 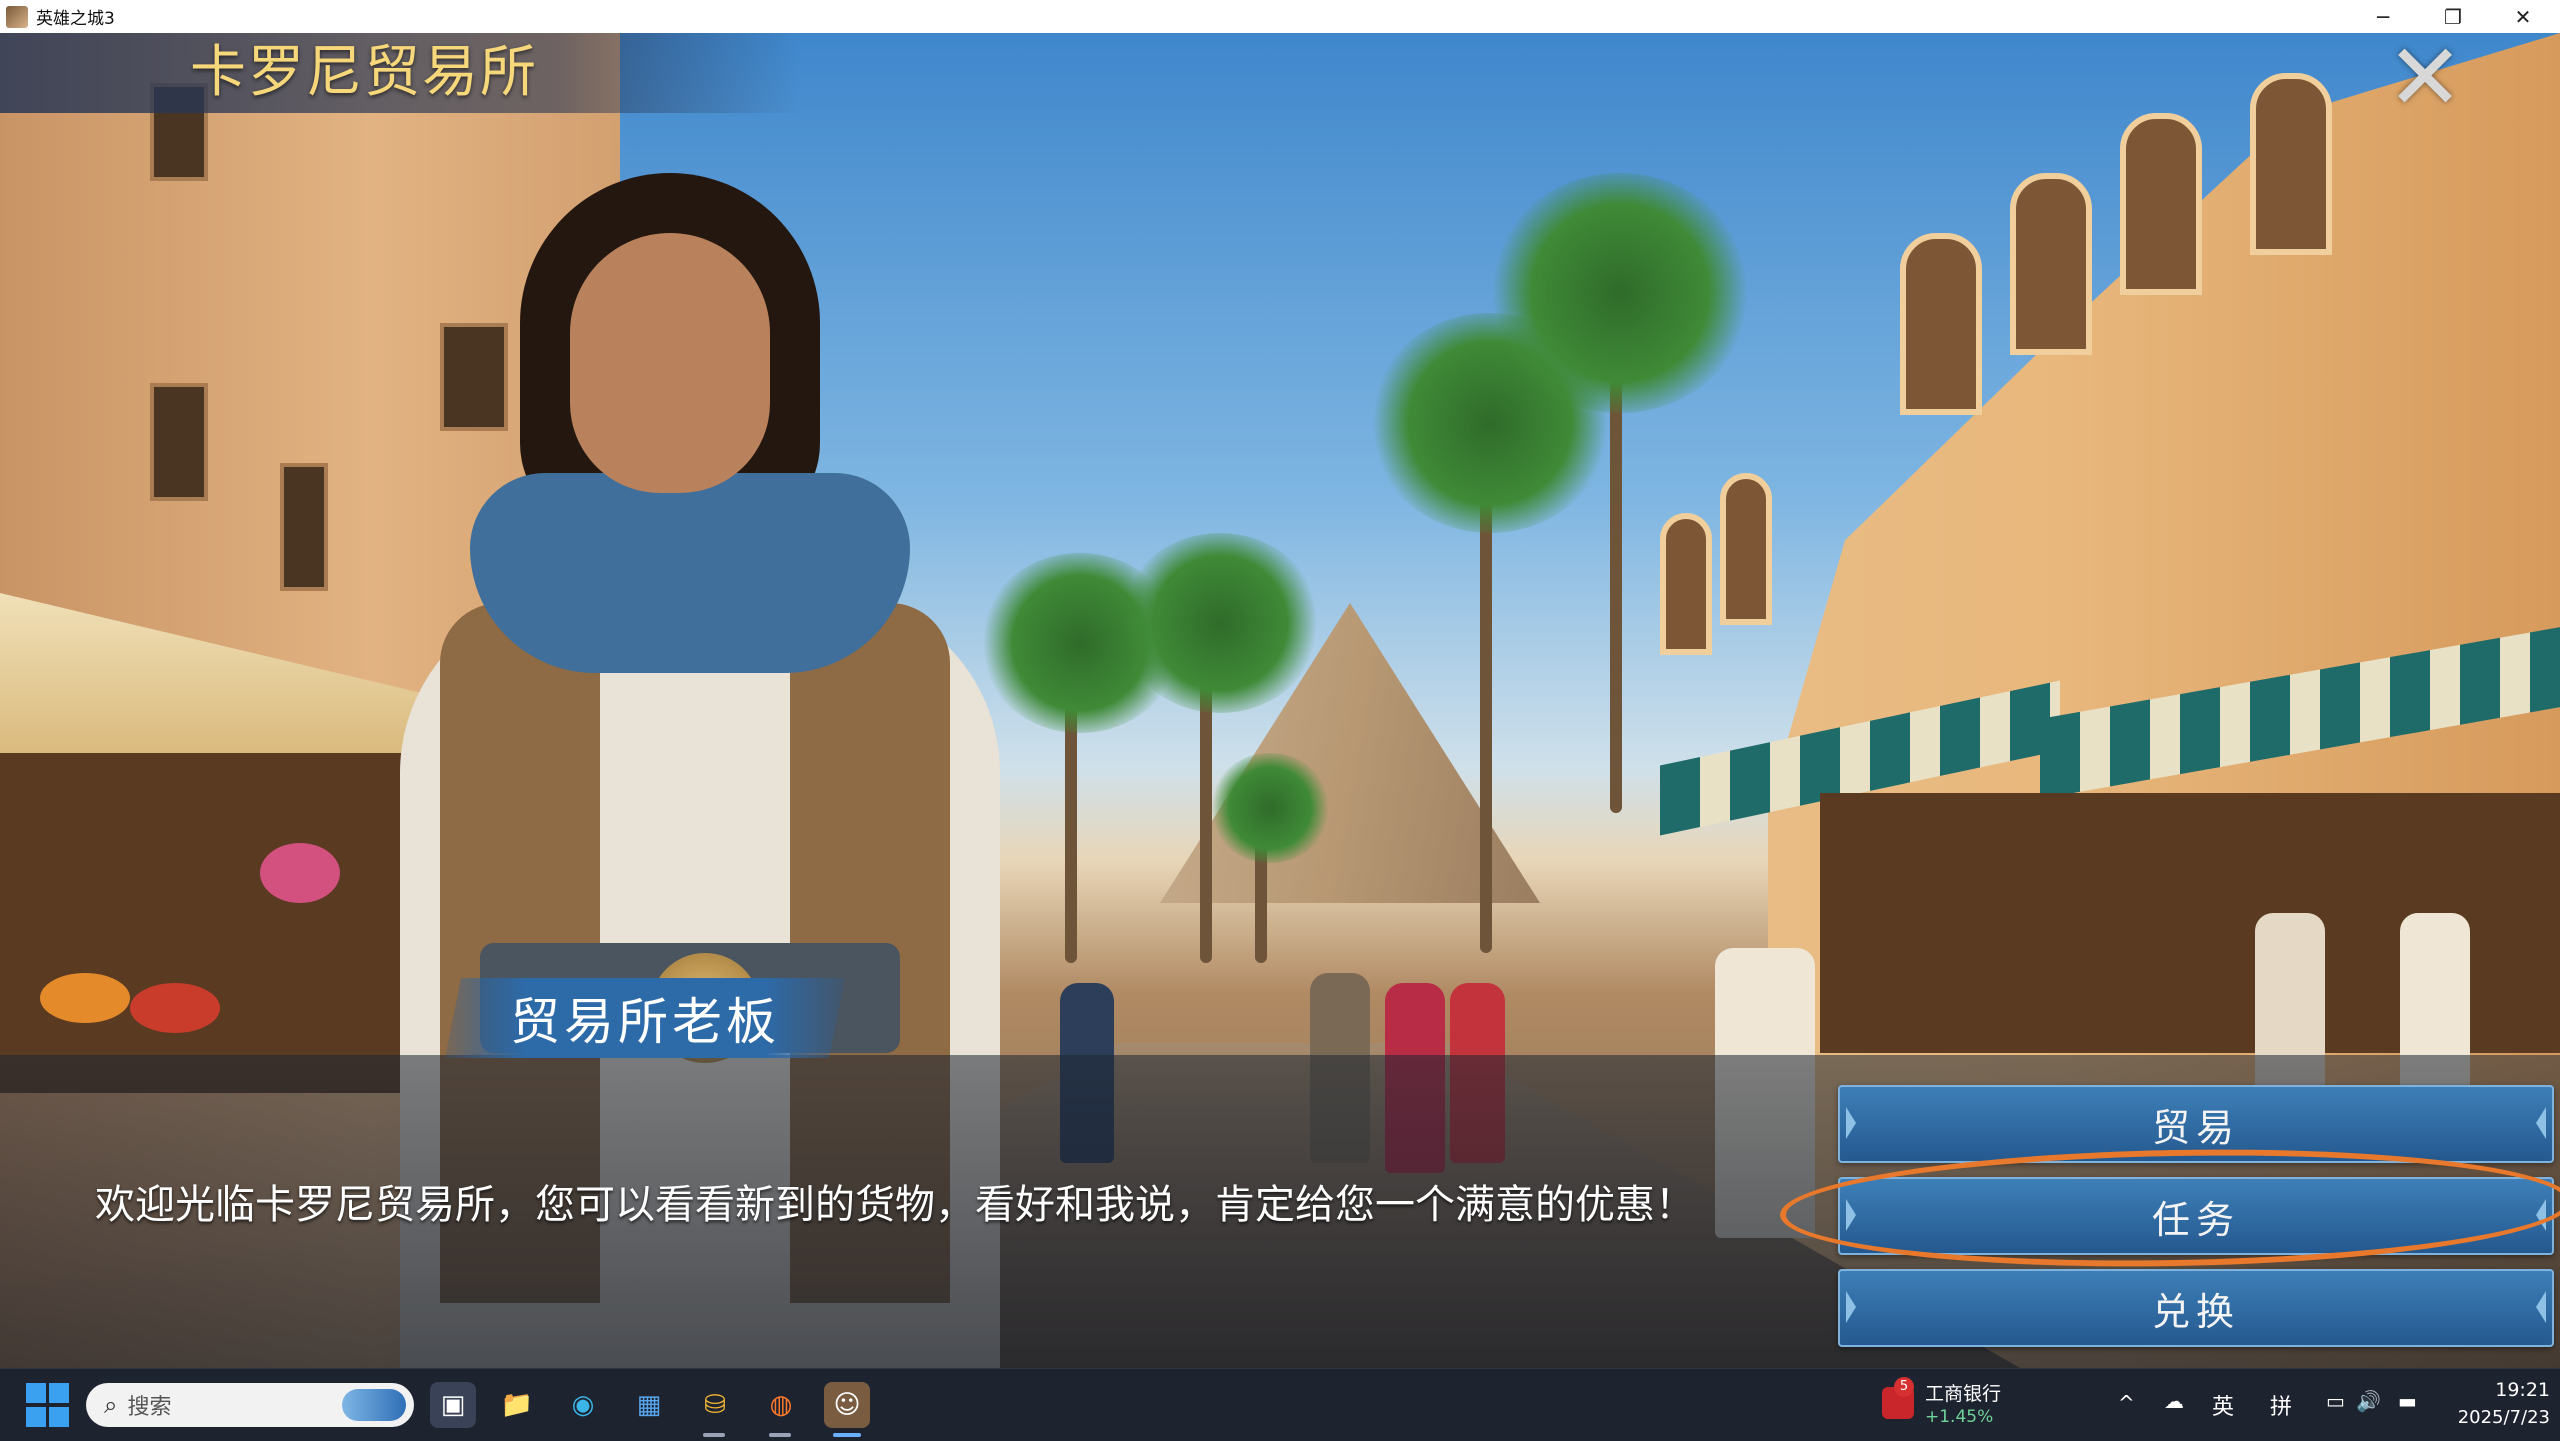 I want to click on taskbar-search-box: ⌕ 搜索, so click(x=250, y=1405).